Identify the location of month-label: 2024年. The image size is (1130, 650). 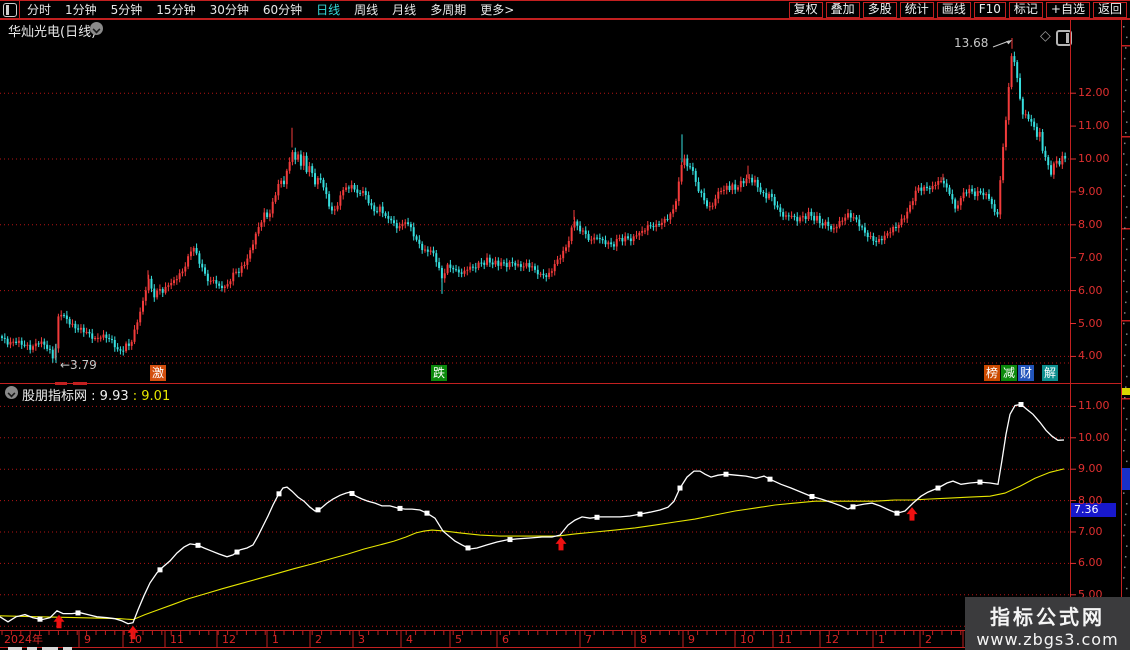
(23, 639).